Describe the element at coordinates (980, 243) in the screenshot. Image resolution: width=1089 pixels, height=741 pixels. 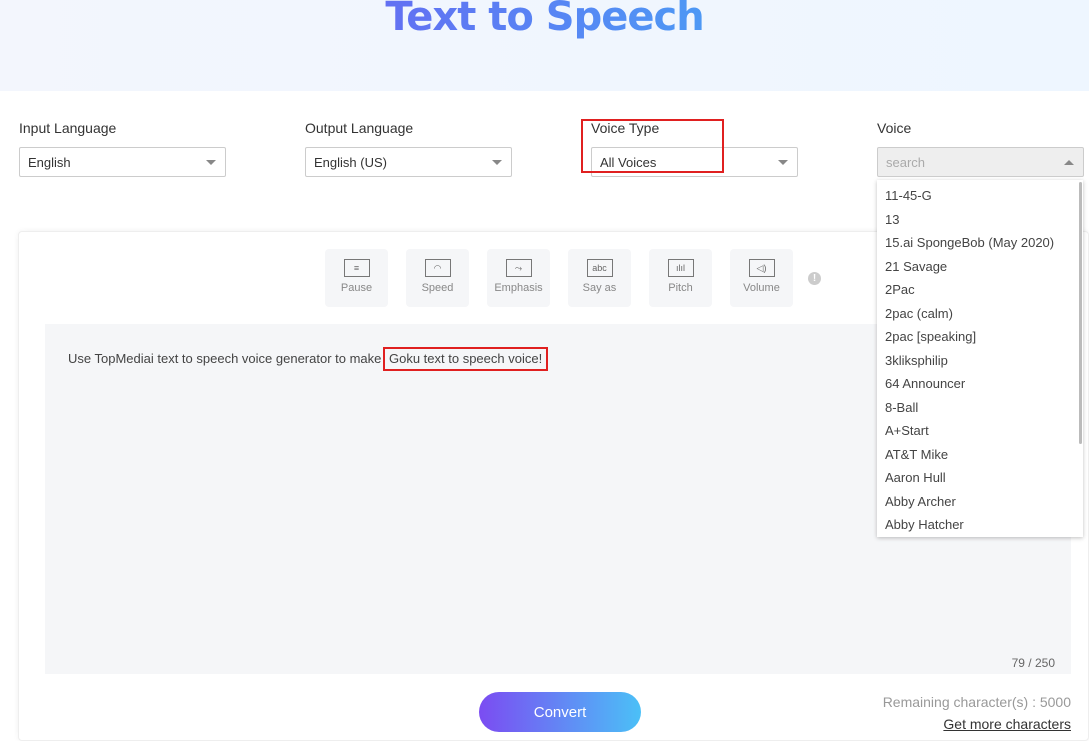
I see `voice-option: 15.ai SpongeBob (May 2020)` at that location.